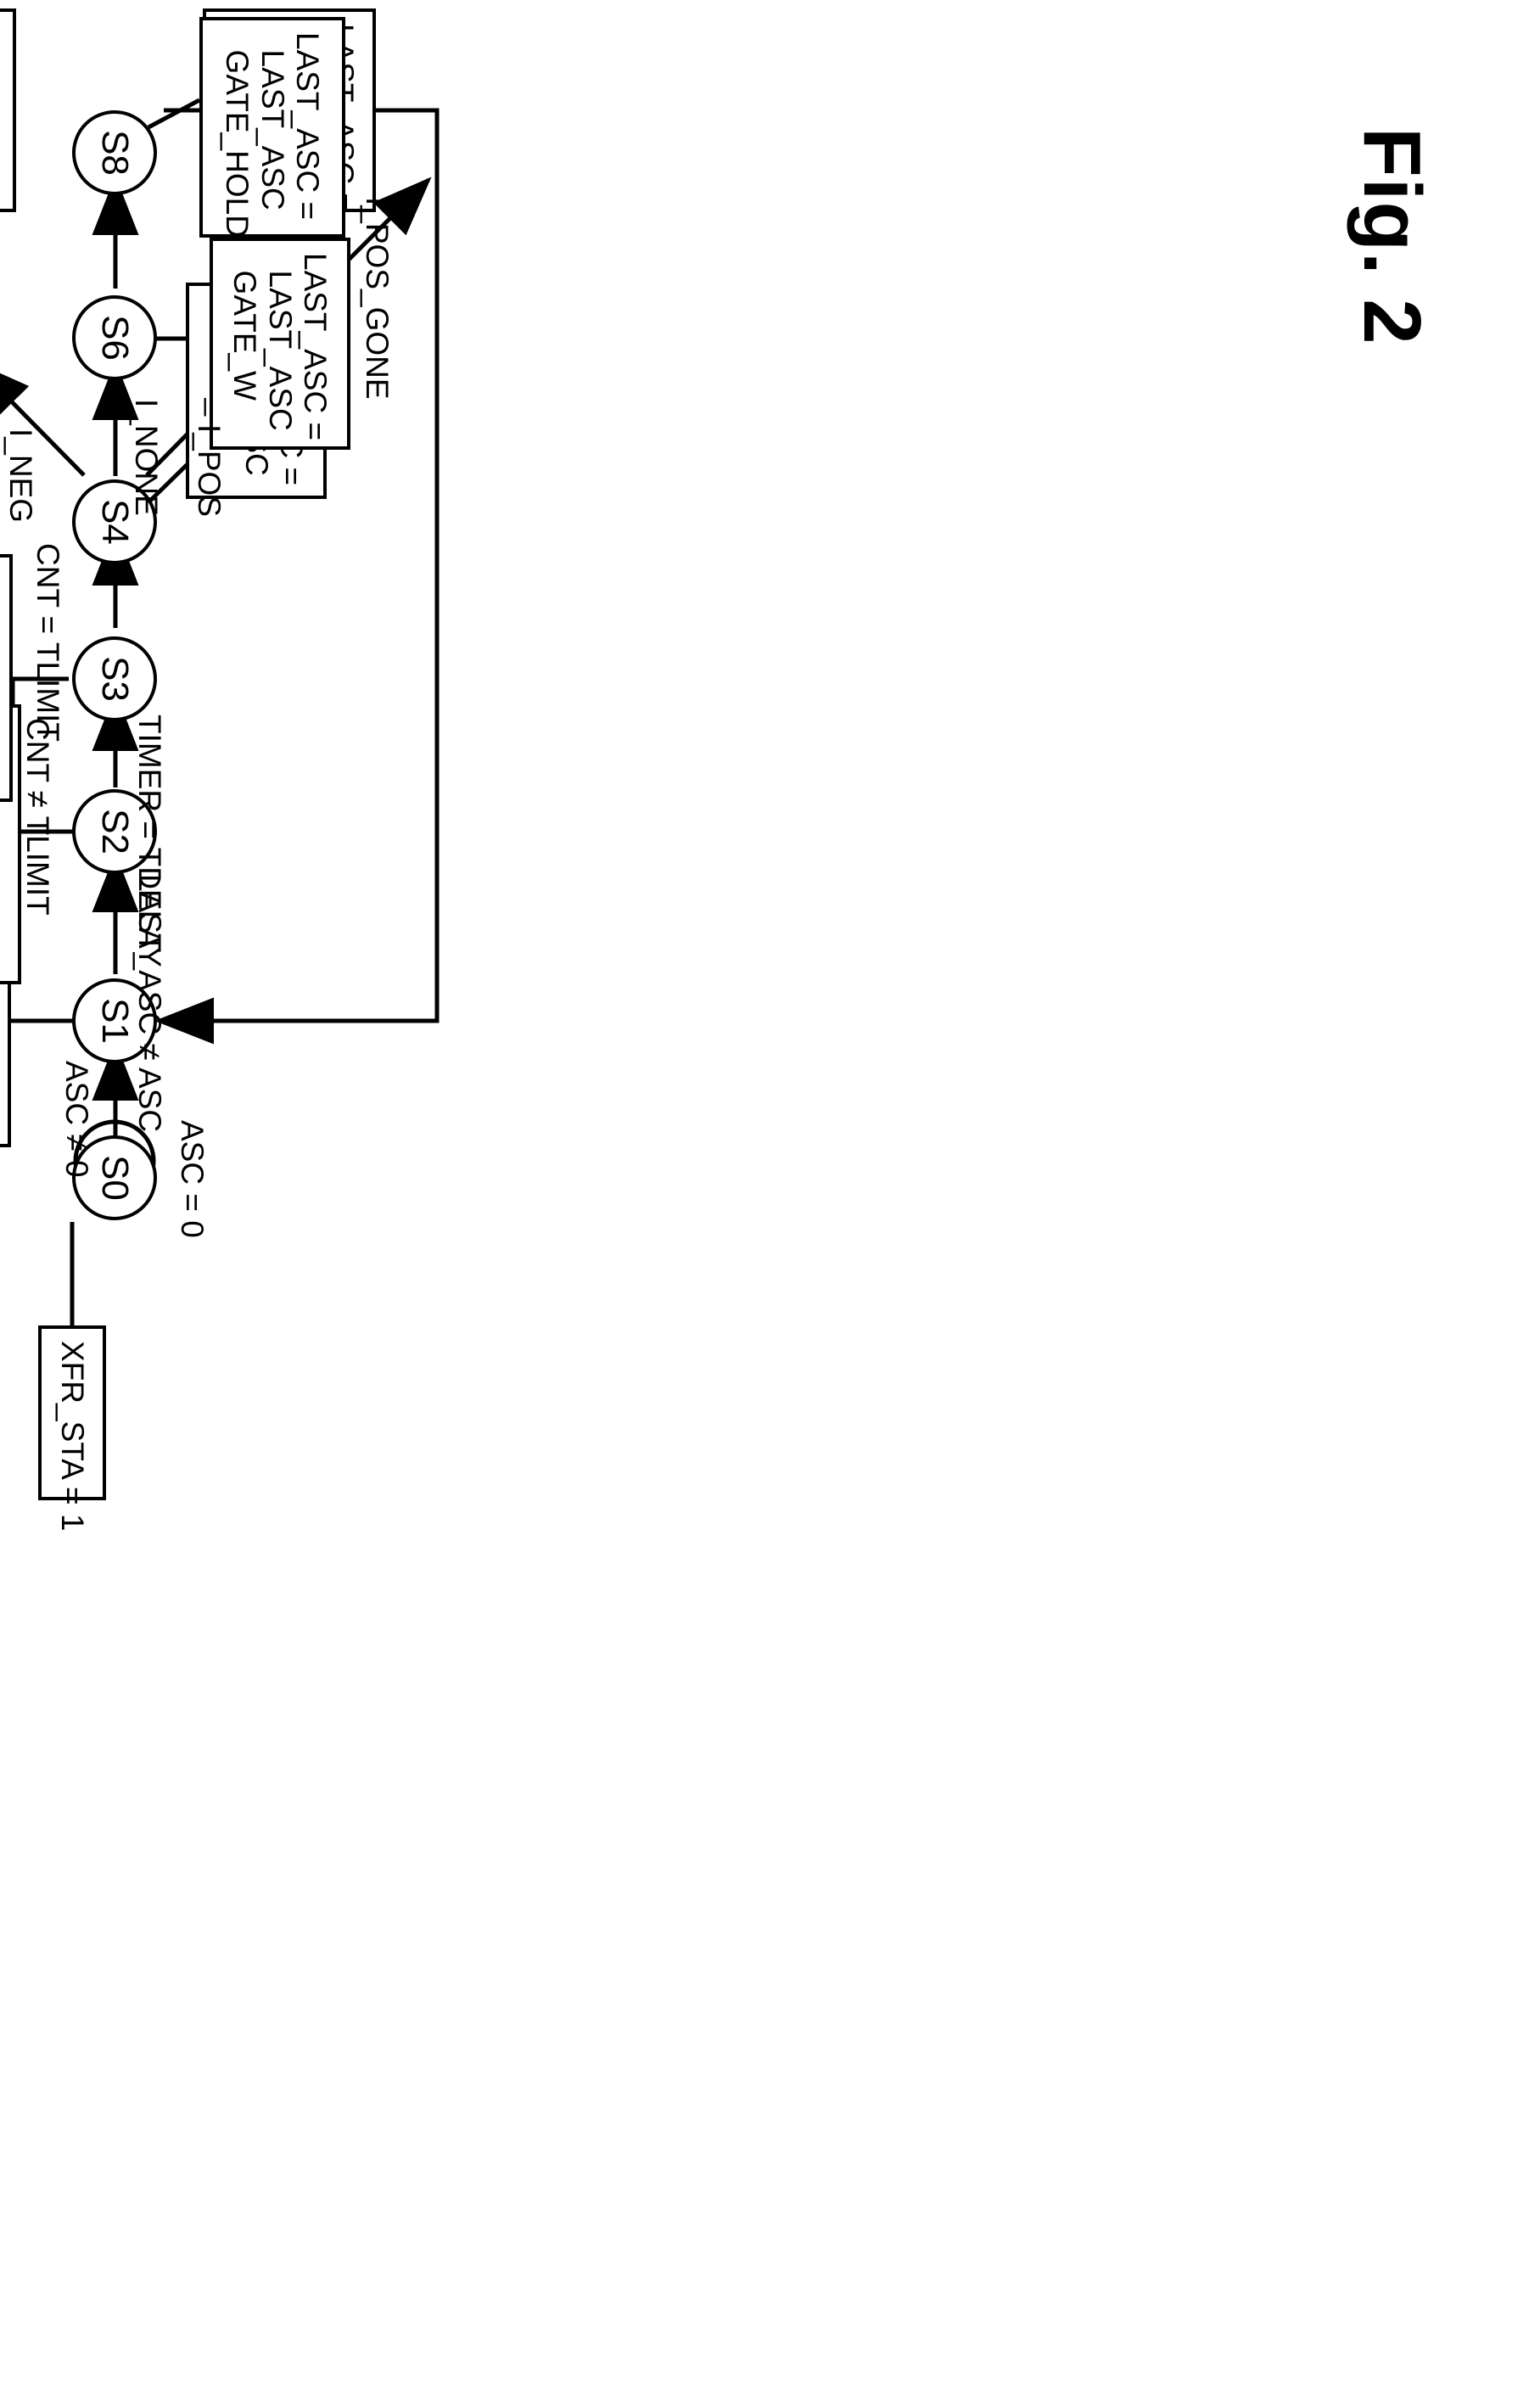 The height and width of the screenshot is (2404, 1540). I want to click on edge-label-cnt-eq-tlimit: CNT = TLIMIT, so click(48, 643).